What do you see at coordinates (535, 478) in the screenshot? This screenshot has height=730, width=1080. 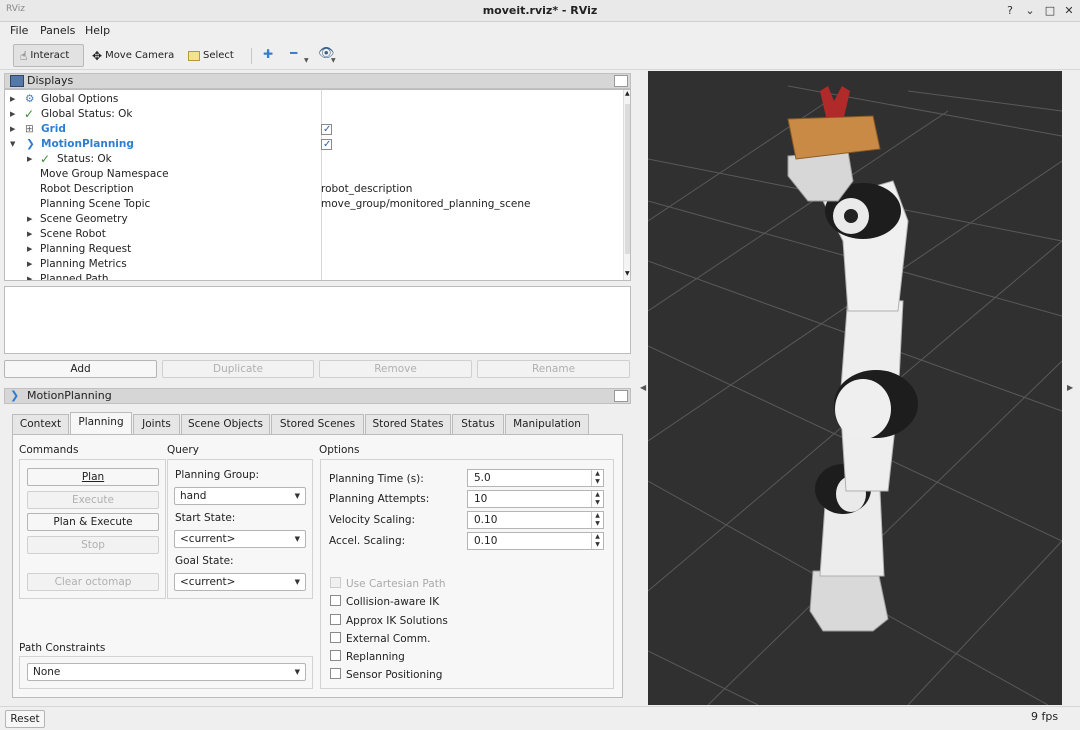 I see `planning-time-spinbox: 5.0 ▲ ▼` at bounding box center [535, 478].